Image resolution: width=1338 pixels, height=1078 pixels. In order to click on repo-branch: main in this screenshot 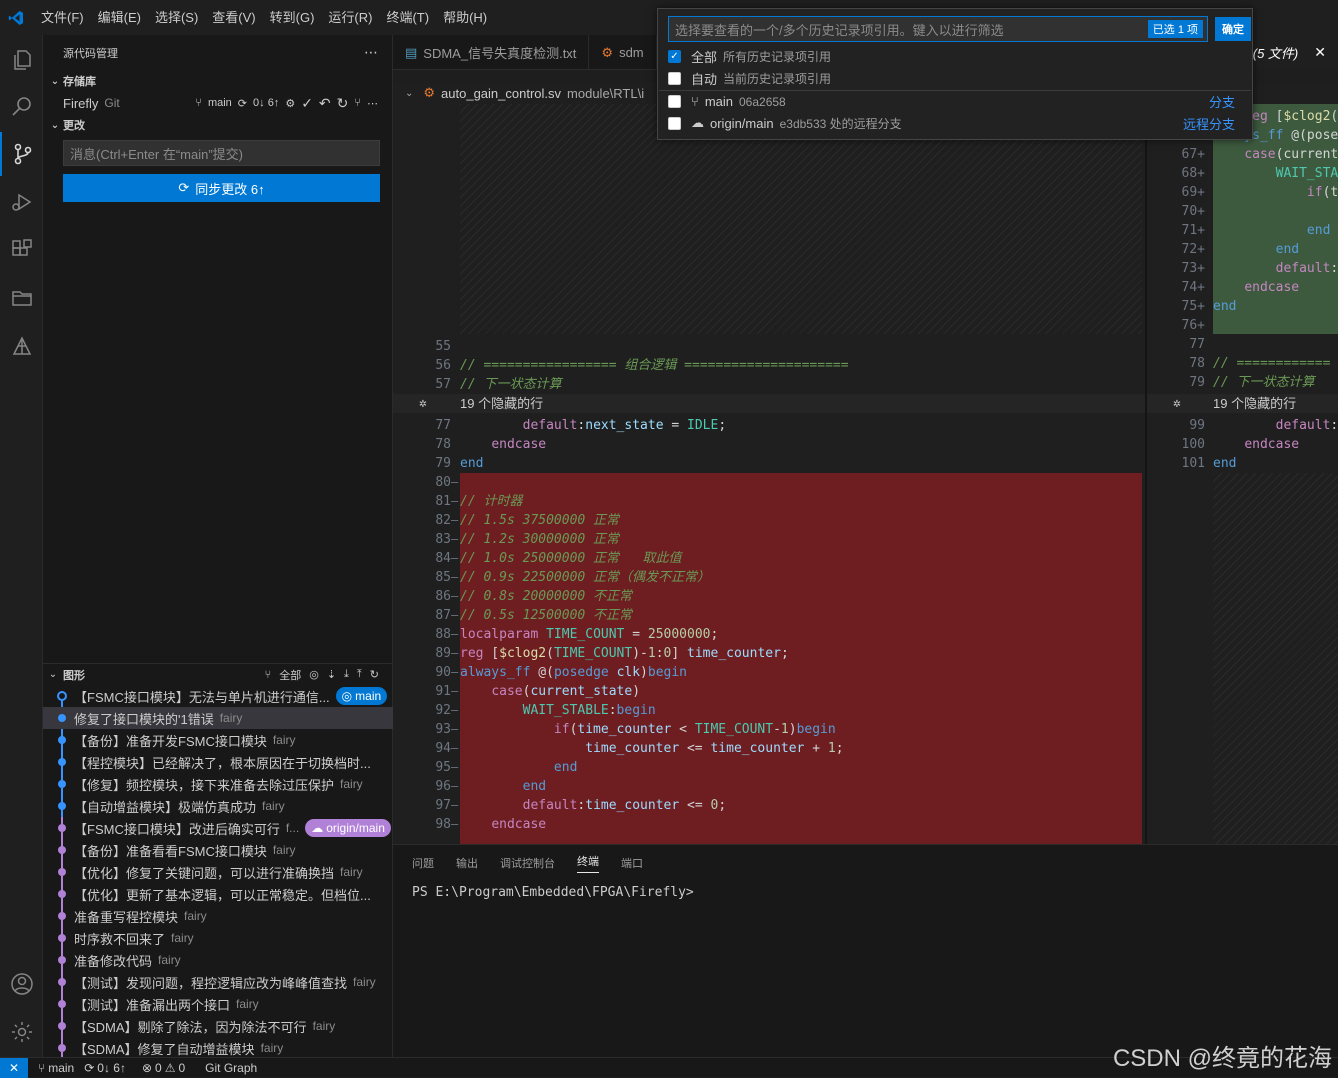, I will do `click(220, 103)`.